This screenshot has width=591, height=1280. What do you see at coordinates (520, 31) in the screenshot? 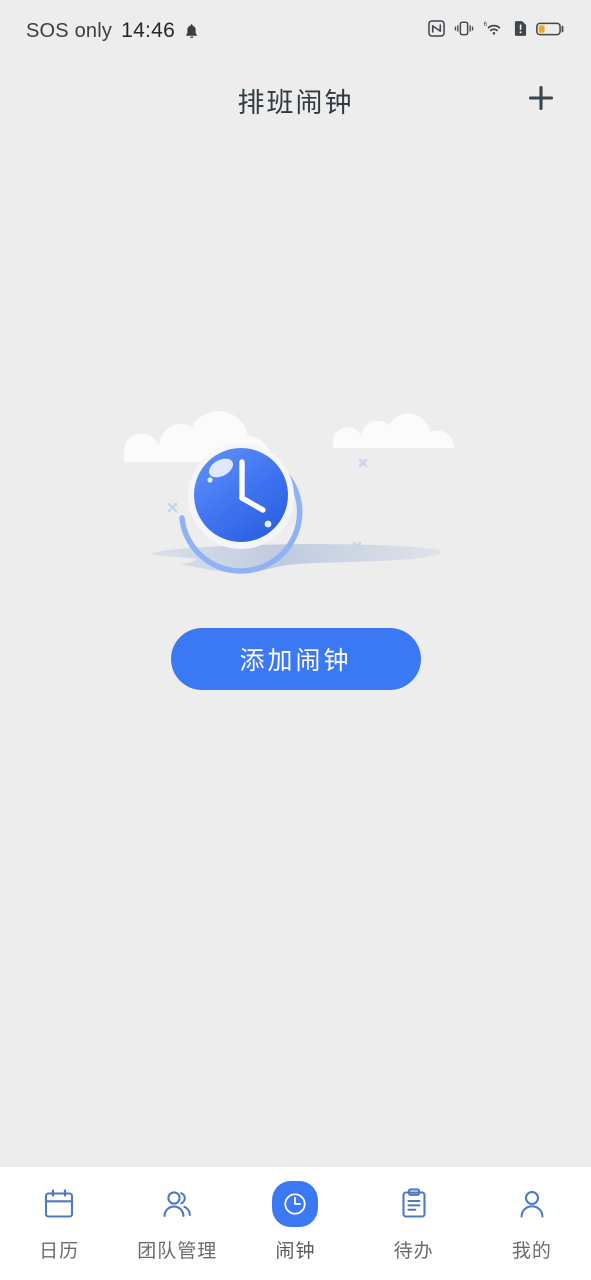
I see `sim-alert-icon` at bounding box center [520, 31].